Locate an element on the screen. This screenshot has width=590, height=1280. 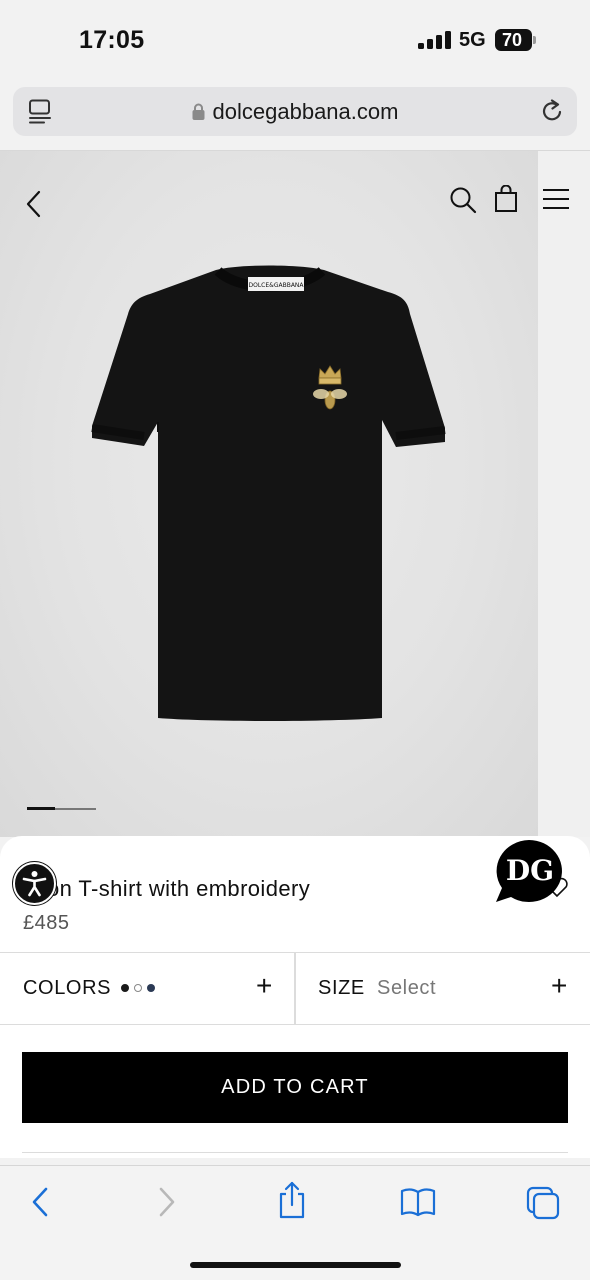
battery-icon: 70 is located at coordinates (515, 40).